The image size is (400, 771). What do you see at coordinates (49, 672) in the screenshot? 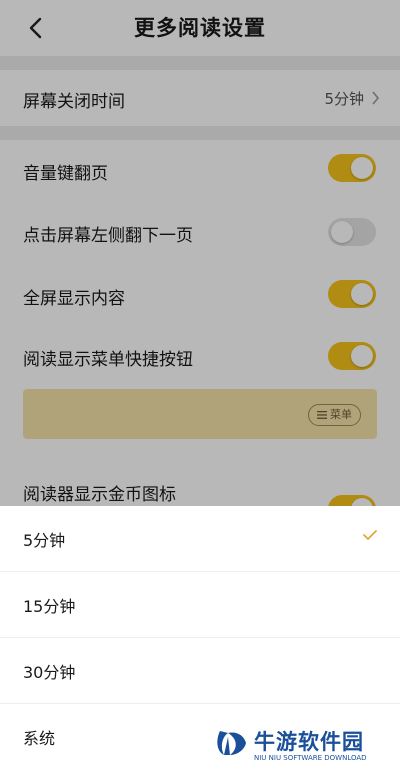
I see `option-label: 30分钟` at bounding box center [49, 672].